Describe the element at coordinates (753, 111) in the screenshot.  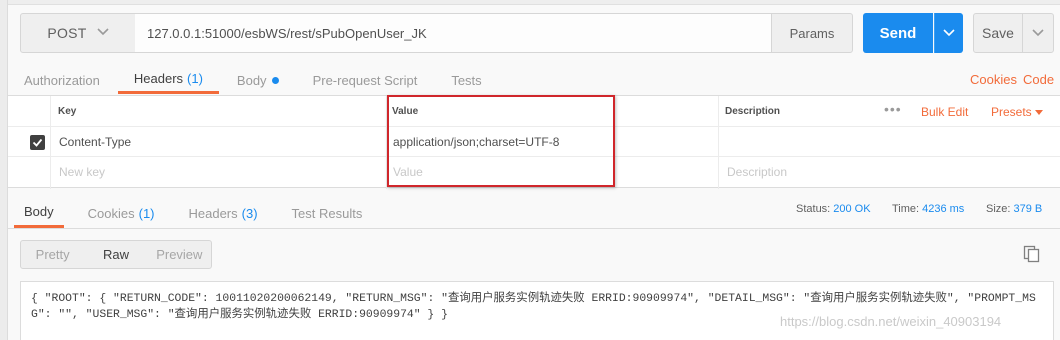
I see `column-header-description: Description` at that location.